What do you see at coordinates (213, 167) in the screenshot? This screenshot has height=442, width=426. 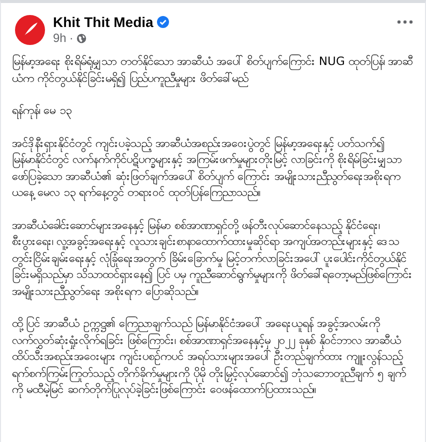 I see `post-paragraph: အင်ဒိုနီးရှားနိုင်ငံတွင် ကျင်းပခဲ့သည့် အာဆီယံအစည်းအဝေးပွဲတွင် မြန်မာ့အရေးနှင့် ပတ်သက်၍ မြန်မာနိုင်ငံတွင် လက်နက်ကိုင်ပဋိပက္ခများနှင့် အကြမ်းဖက်မှုများတိုးမြင့် လာခြင်းကို စိုးရိမ်ခြင်းမျှသာ ဖော်ပြခဲ့သော အာဆီယံ၏ ဆုံးဖြတ်ချက်အပေါ် စိတ်ပျက် ကြောင်း အမျိုးသားညီညွတ်ရေးအစိုးရက ယနေ့ မေလ ၁၃ ရက်နေ့တွင် တရားဝင် ထုတ်ပြန်ကြေညာသည်။` at bounding box center [213, 167].